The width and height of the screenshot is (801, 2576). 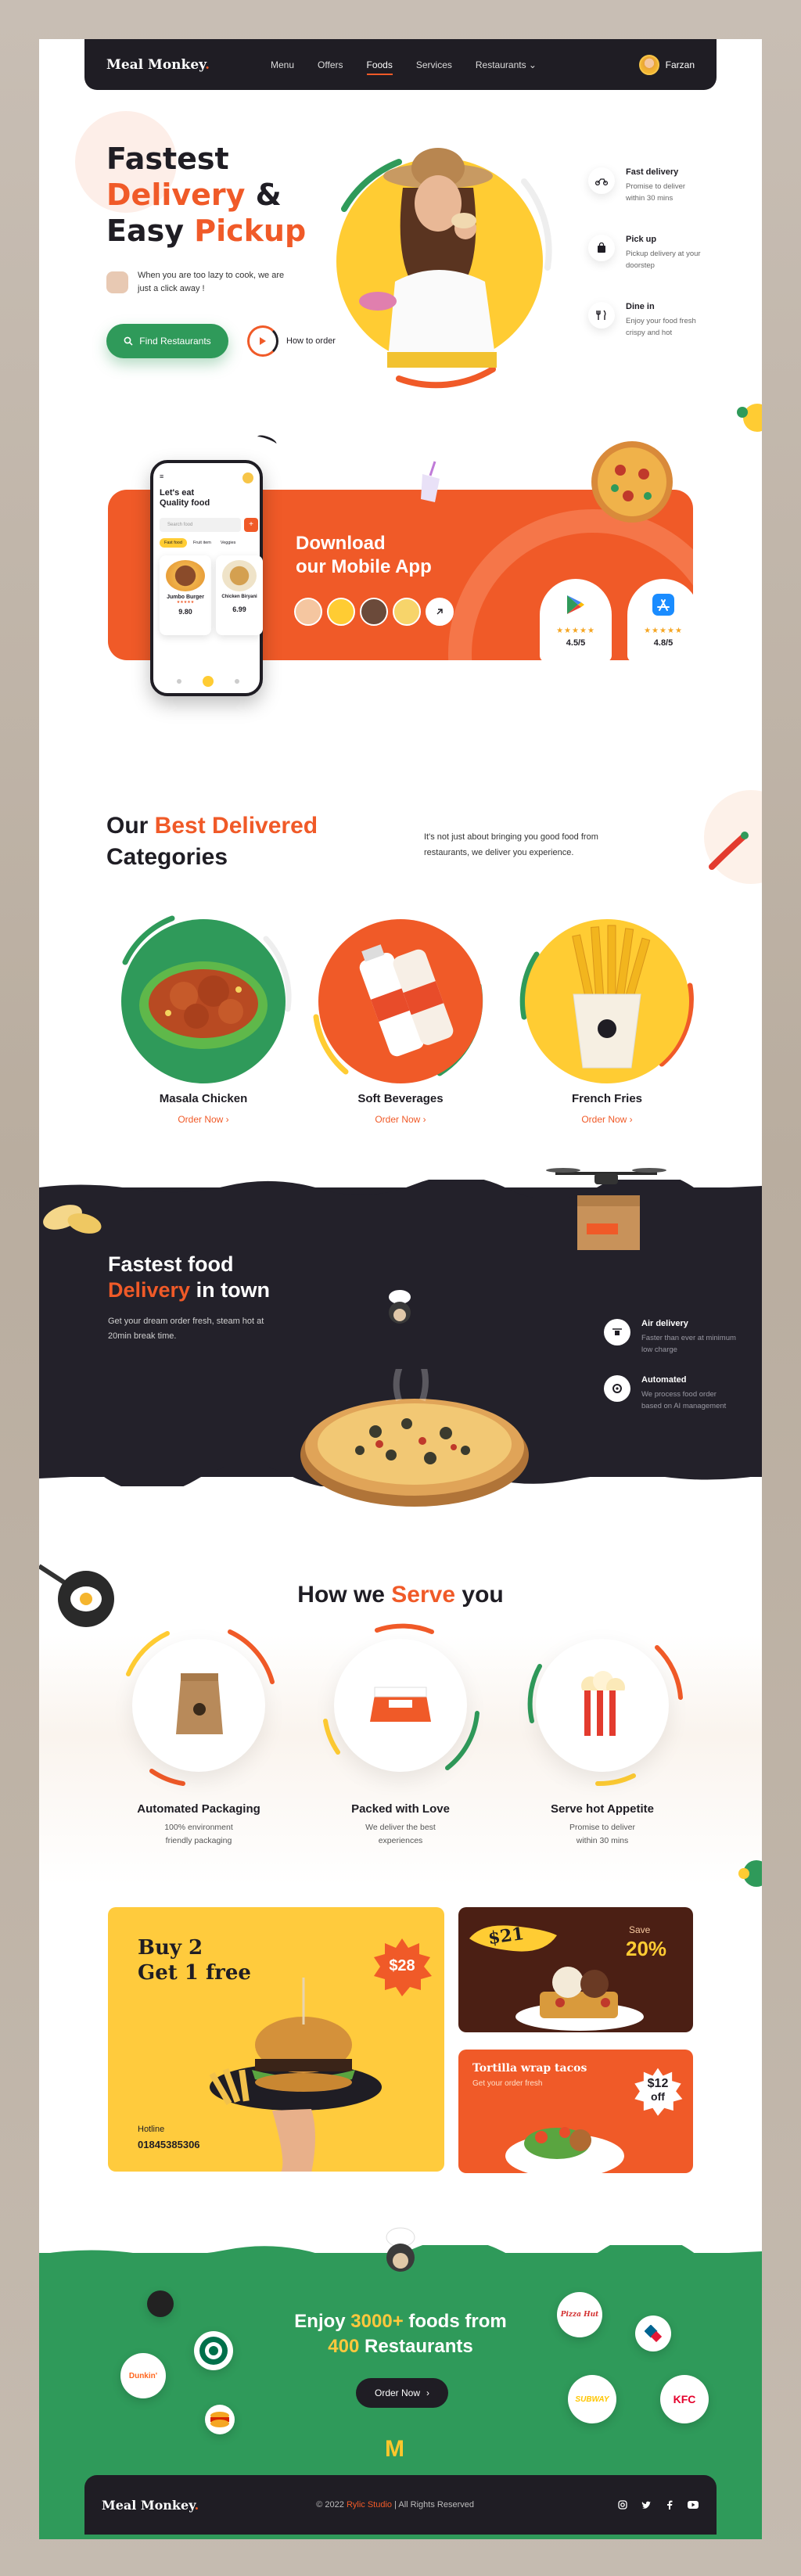 I want to click on phone-food-card: Jumbo Burger ★★★★★ 9.80, so click(x=185, y=595).